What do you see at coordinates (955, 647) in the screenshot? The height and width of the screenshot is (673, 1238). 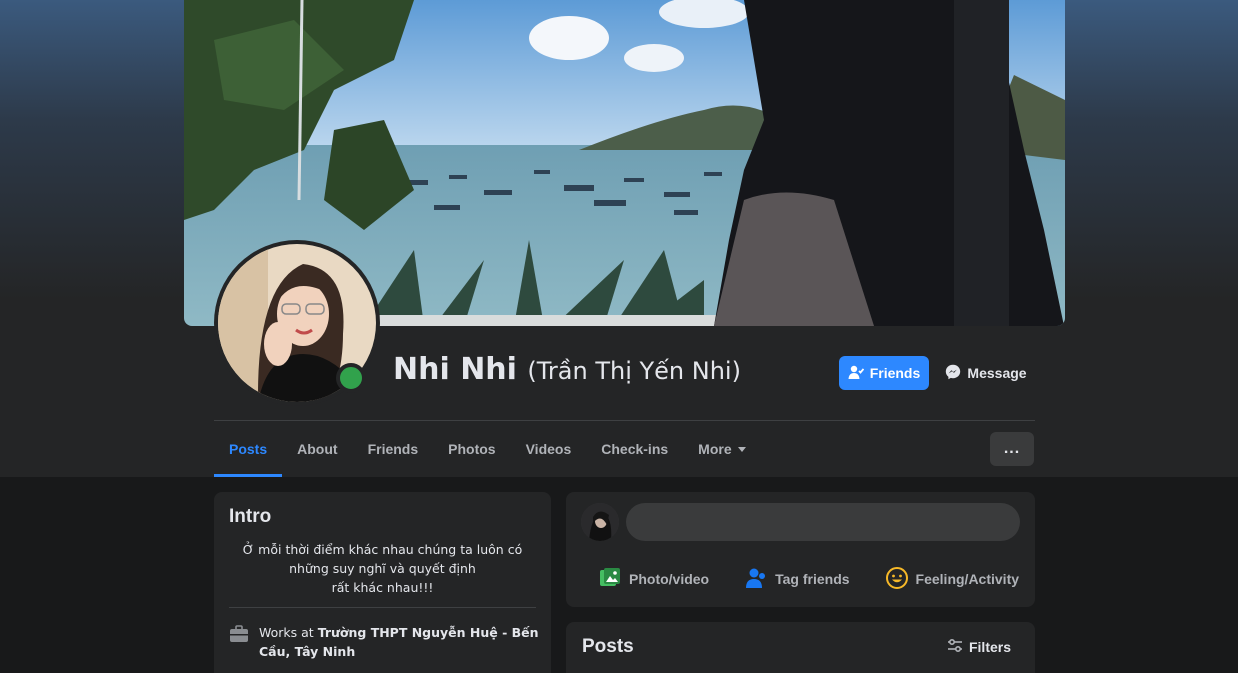 I see `sliders-icon` at bounding box center [955, 647].